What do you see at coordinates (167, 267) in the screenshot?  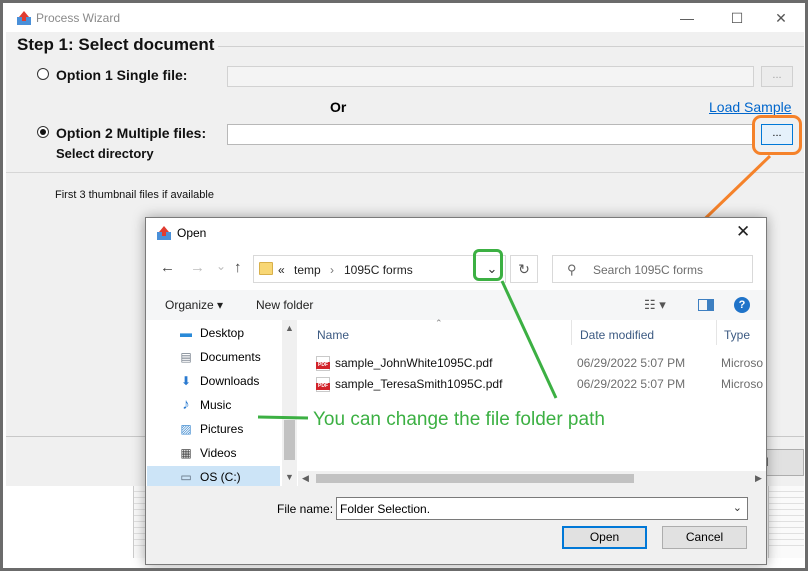 I see `back-icon: ←` at bounding box center [167, 267].